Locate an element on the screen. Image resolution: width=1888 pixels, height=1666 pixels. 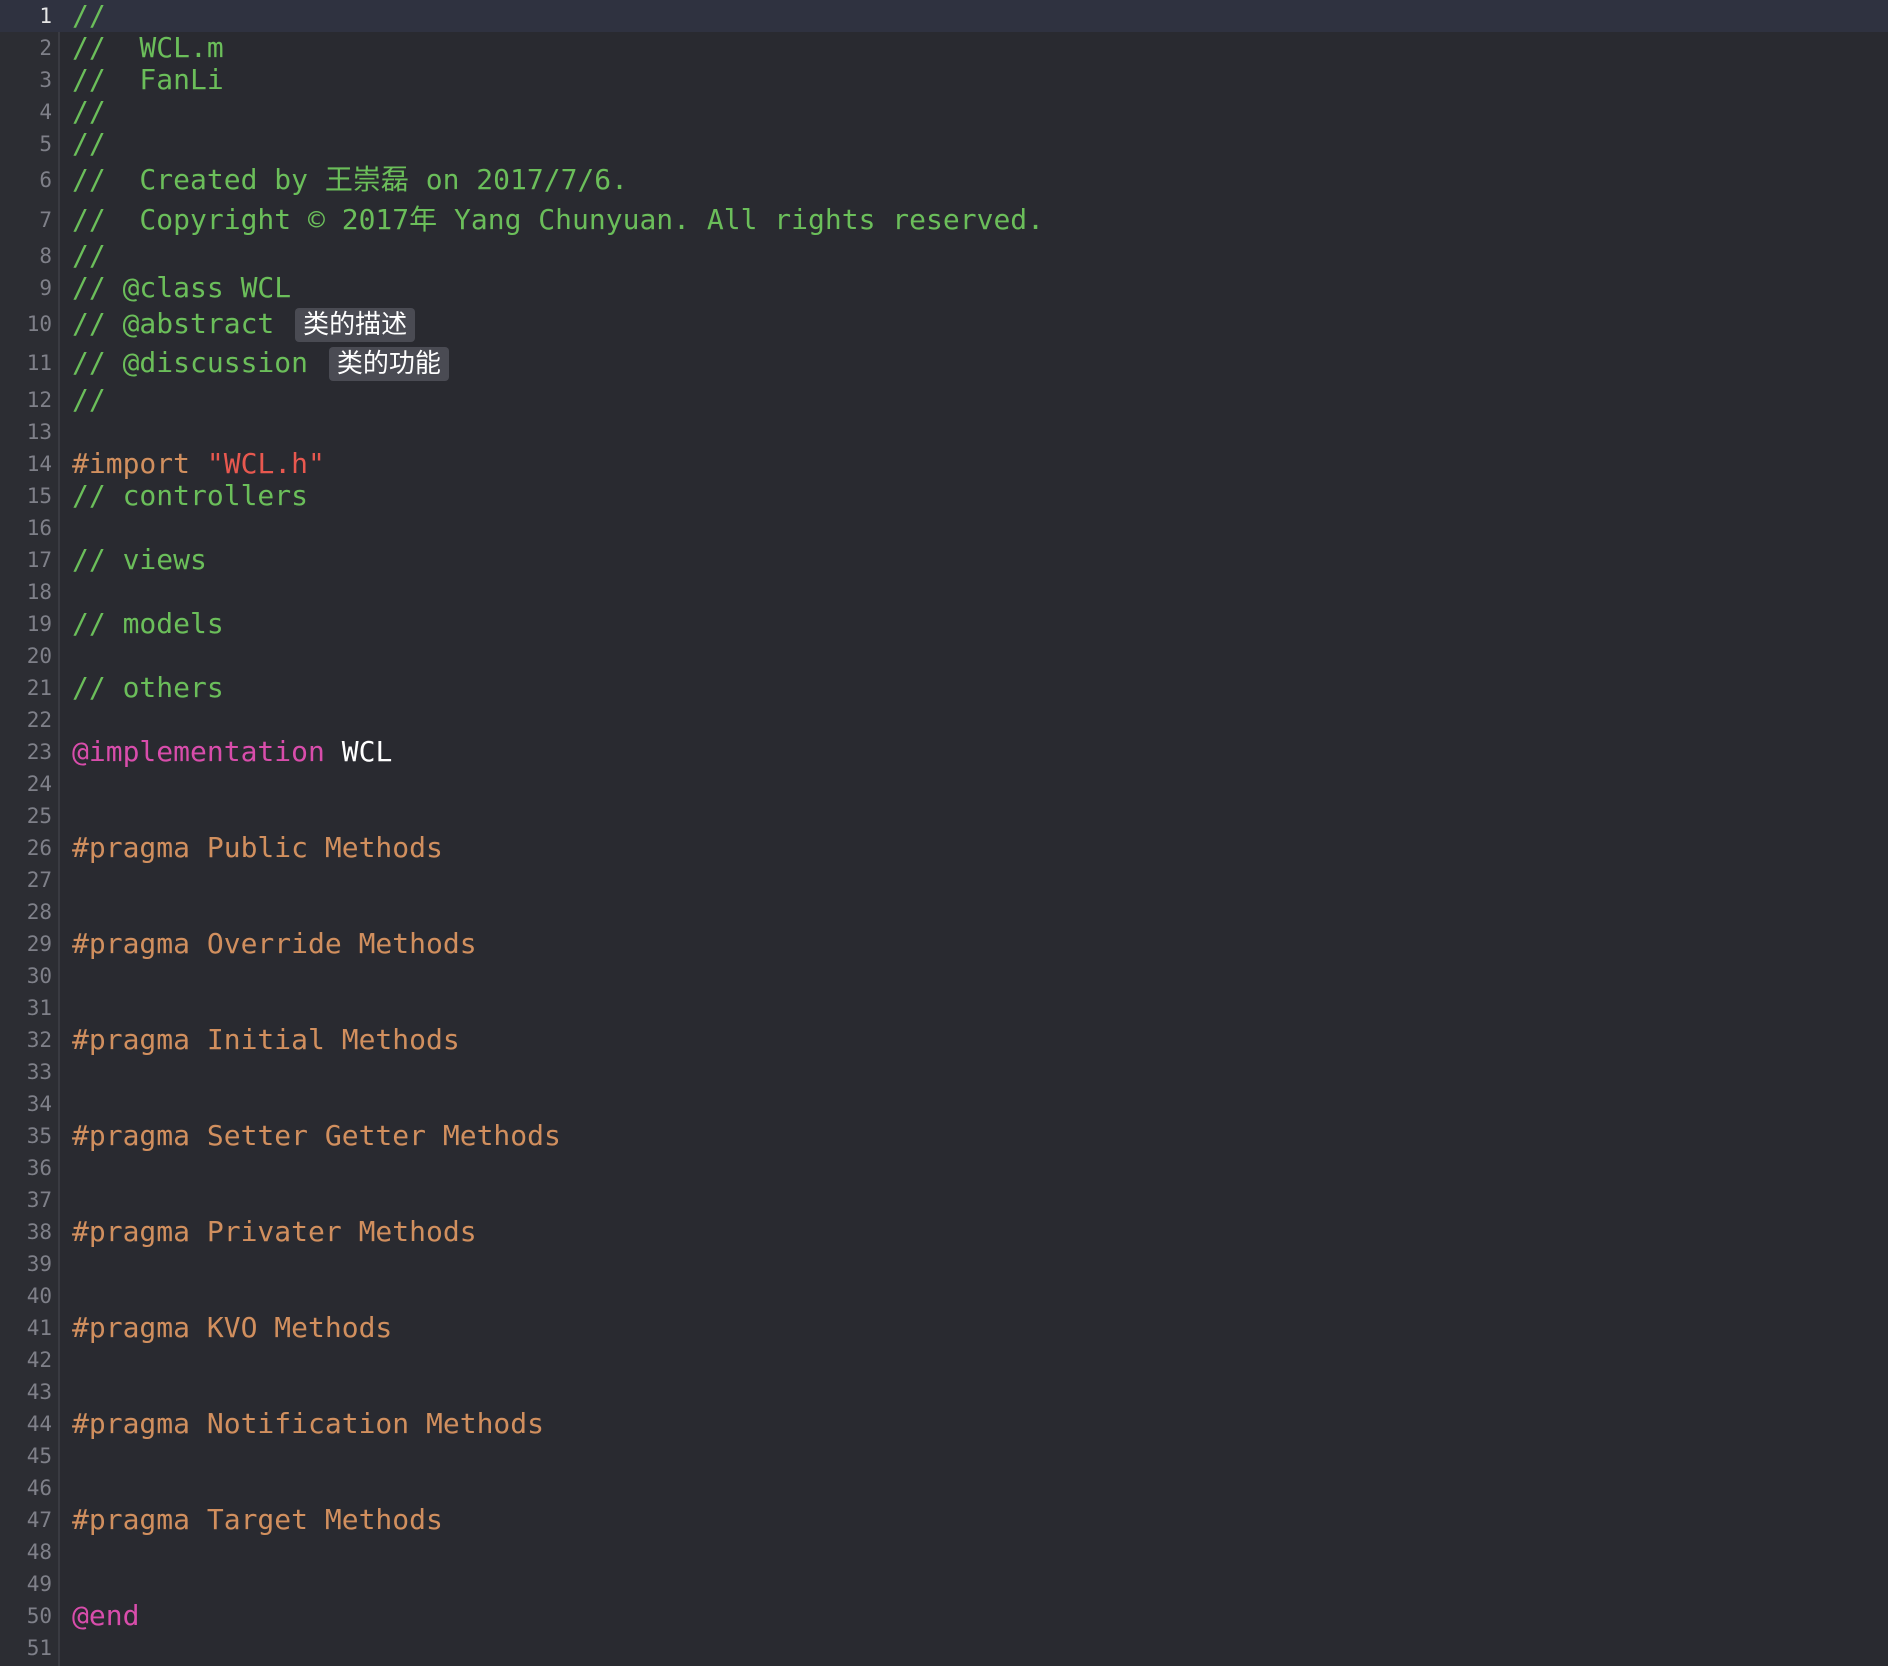
code-line: 20 is located at coordinates (944, 656).